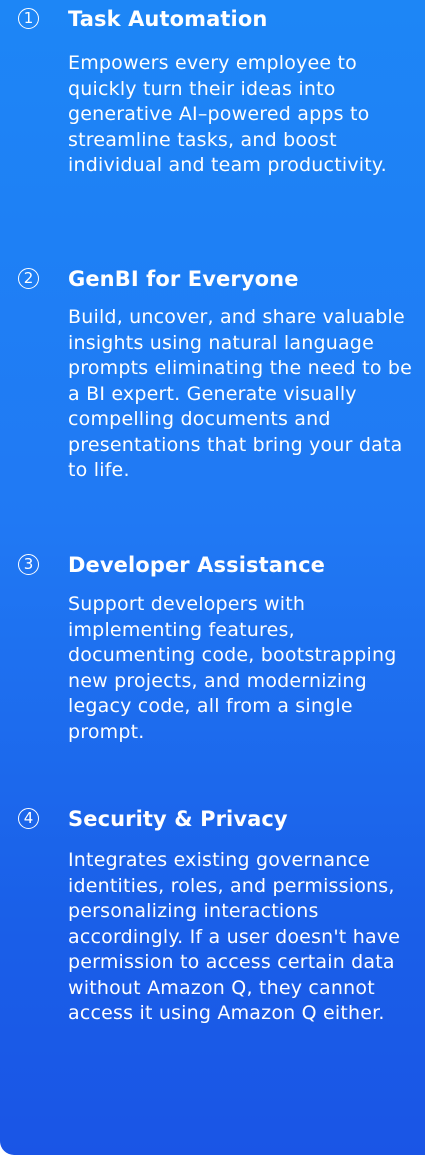  I want to click on feature-title: Security & Privacy, so click(178, 819).